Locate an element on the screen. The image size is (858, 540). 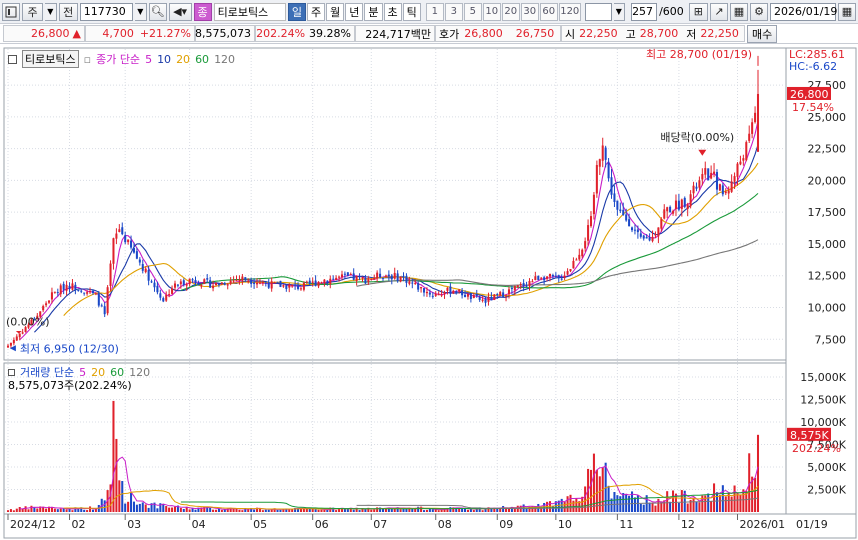
legend-ma10: 10 is located at coordinates (164, 59).